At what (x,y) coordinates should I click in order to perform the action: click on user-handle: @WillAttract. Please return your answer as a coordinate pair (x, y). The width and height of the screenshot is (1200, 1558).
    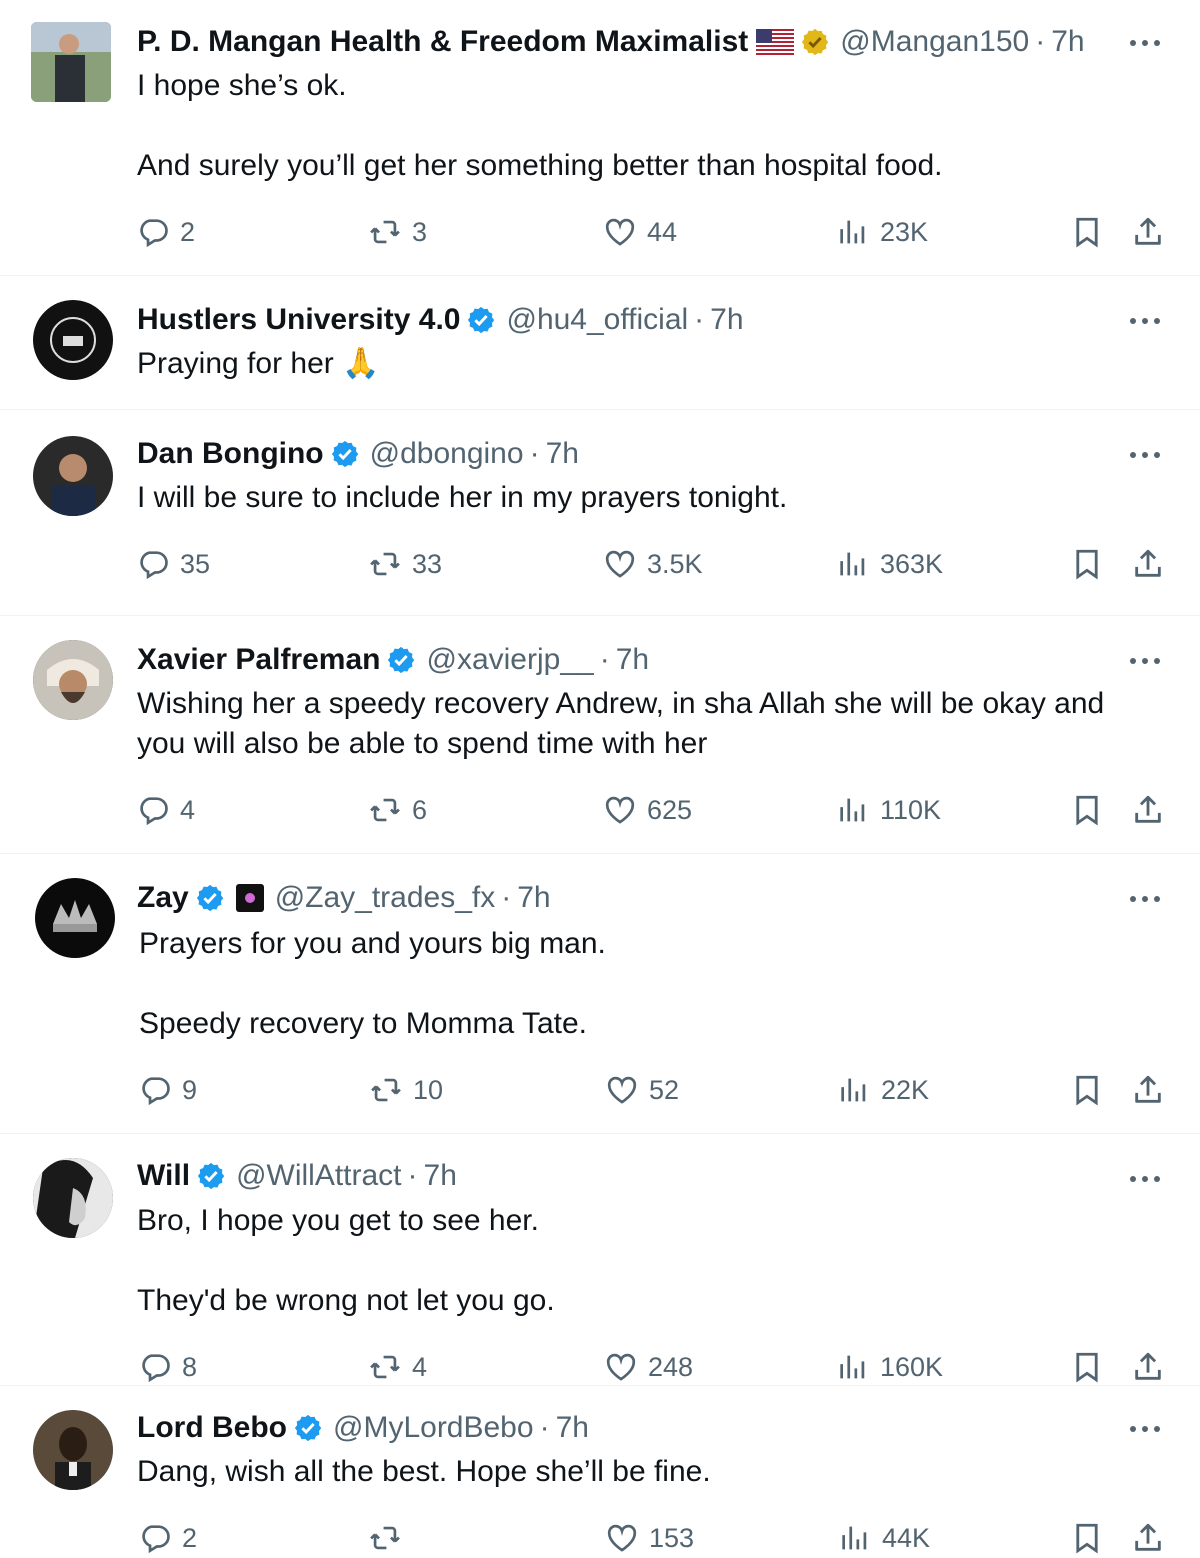
    Looking at the image, I should click on (318, 1176).